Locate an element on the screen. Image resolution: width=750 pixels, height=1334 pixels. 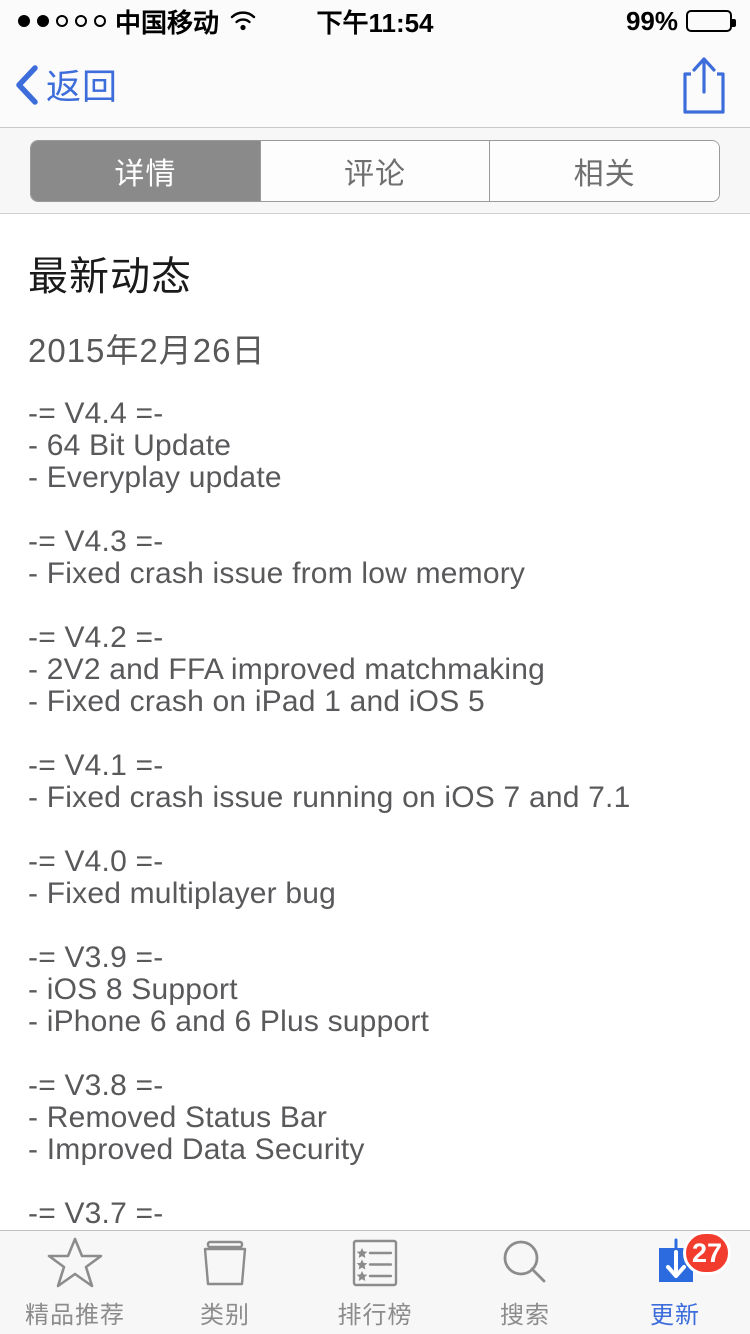
battery-percentage: 99% is located at coordinates (651, 20).